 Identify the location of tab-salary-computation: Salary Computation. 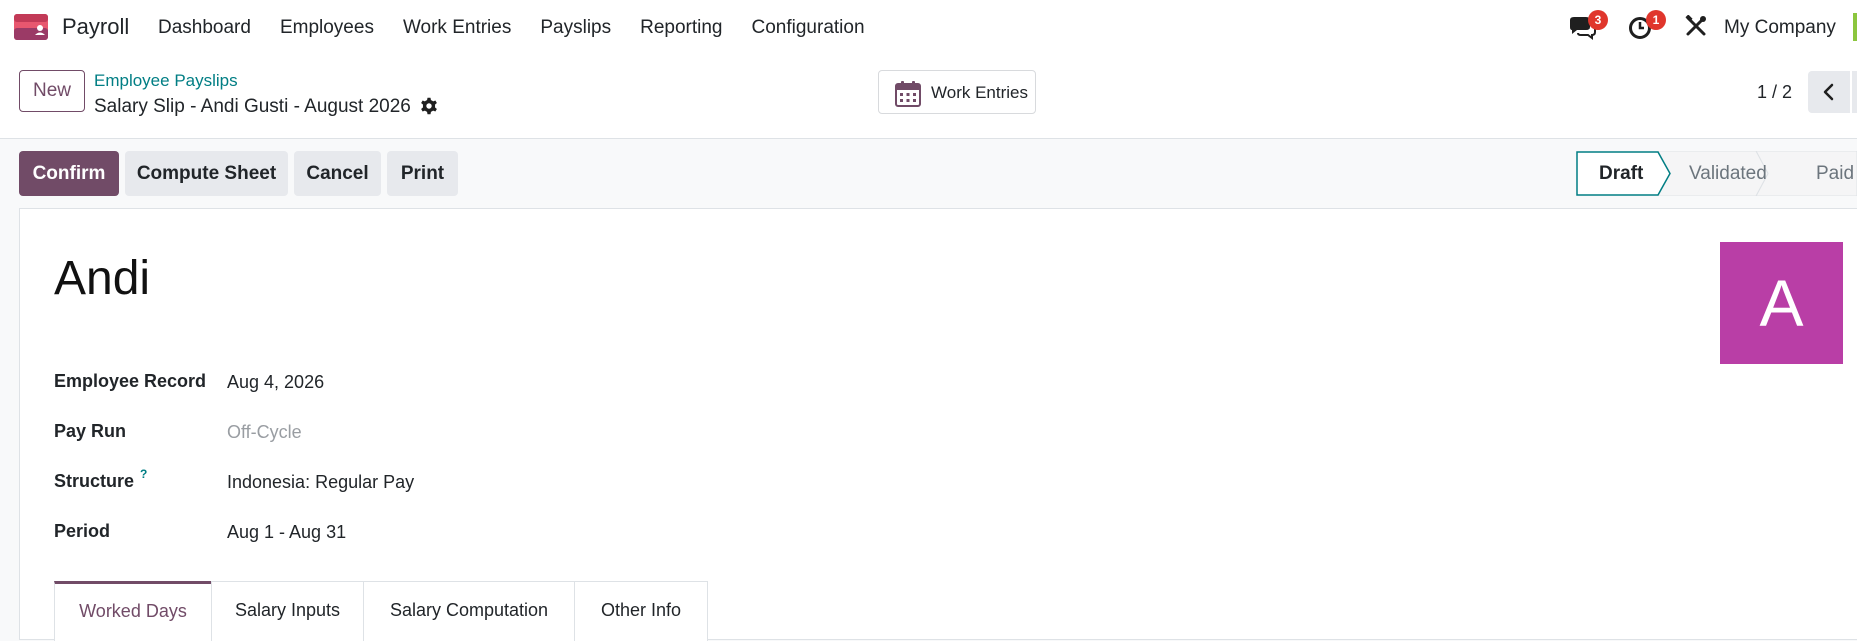
(469, 611).